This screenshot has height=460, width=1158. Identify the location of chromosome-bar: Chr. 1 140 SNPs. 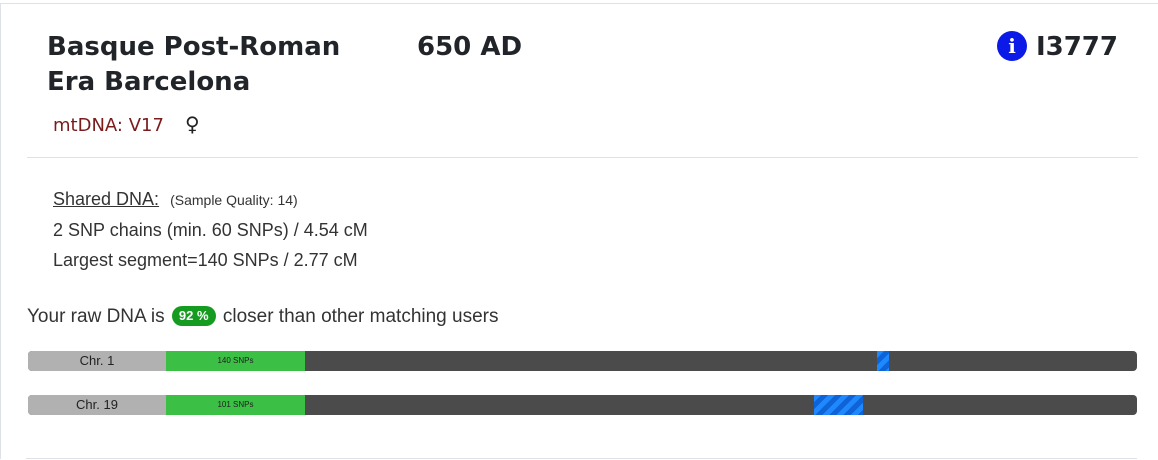
(582, 361).